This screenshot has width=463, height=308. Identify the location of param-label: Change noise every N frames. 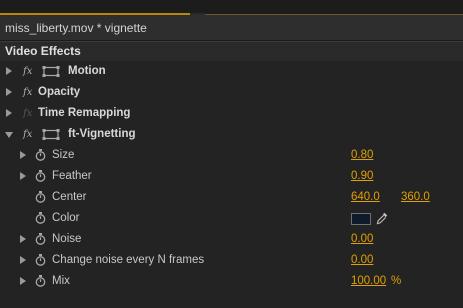
(128, 260).